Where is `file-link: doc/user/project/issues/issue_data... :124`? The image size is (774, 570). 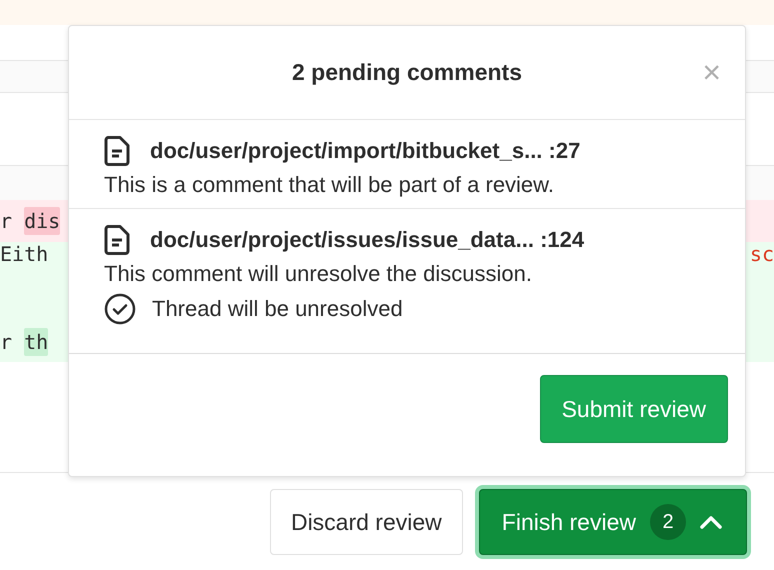 file-link: doc/user/project/issues/issue_data... :124 is located at coordinates (367, 240).